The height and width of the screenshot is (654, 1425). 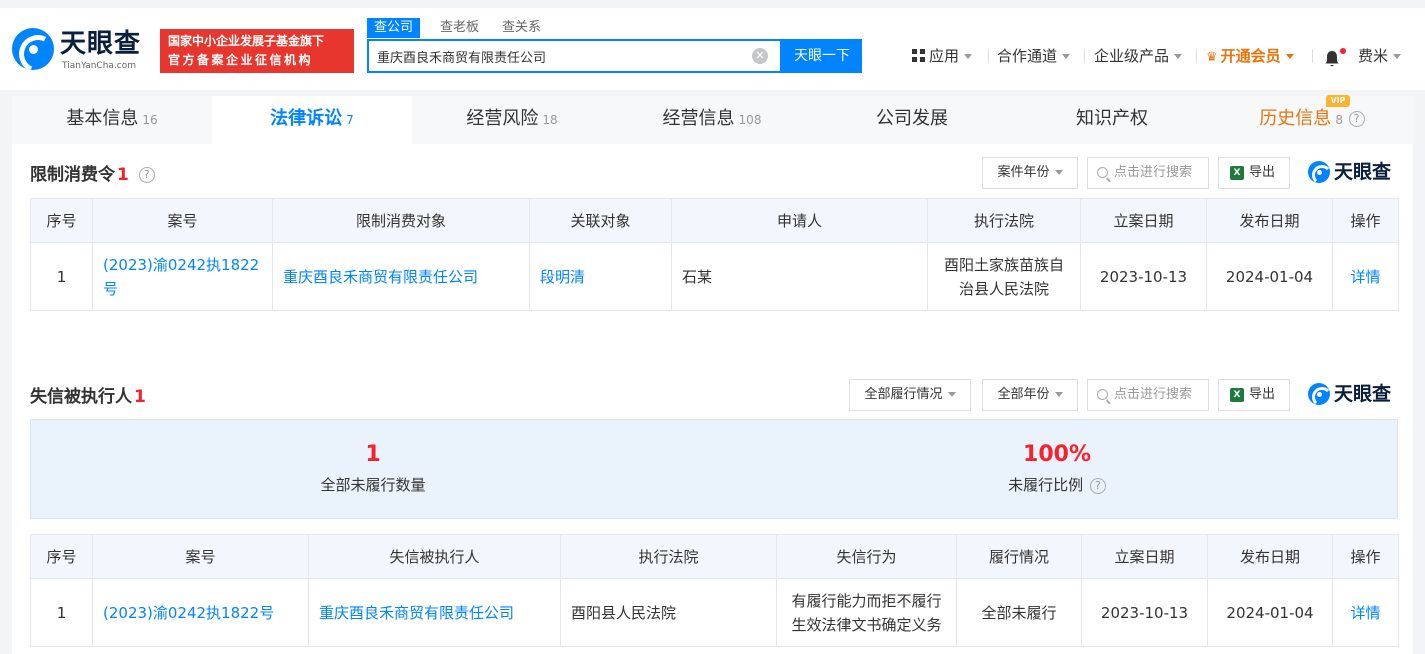 I want to click on section-title-restriction: 限制消费令 1 ?, so click(x=92, y=172).